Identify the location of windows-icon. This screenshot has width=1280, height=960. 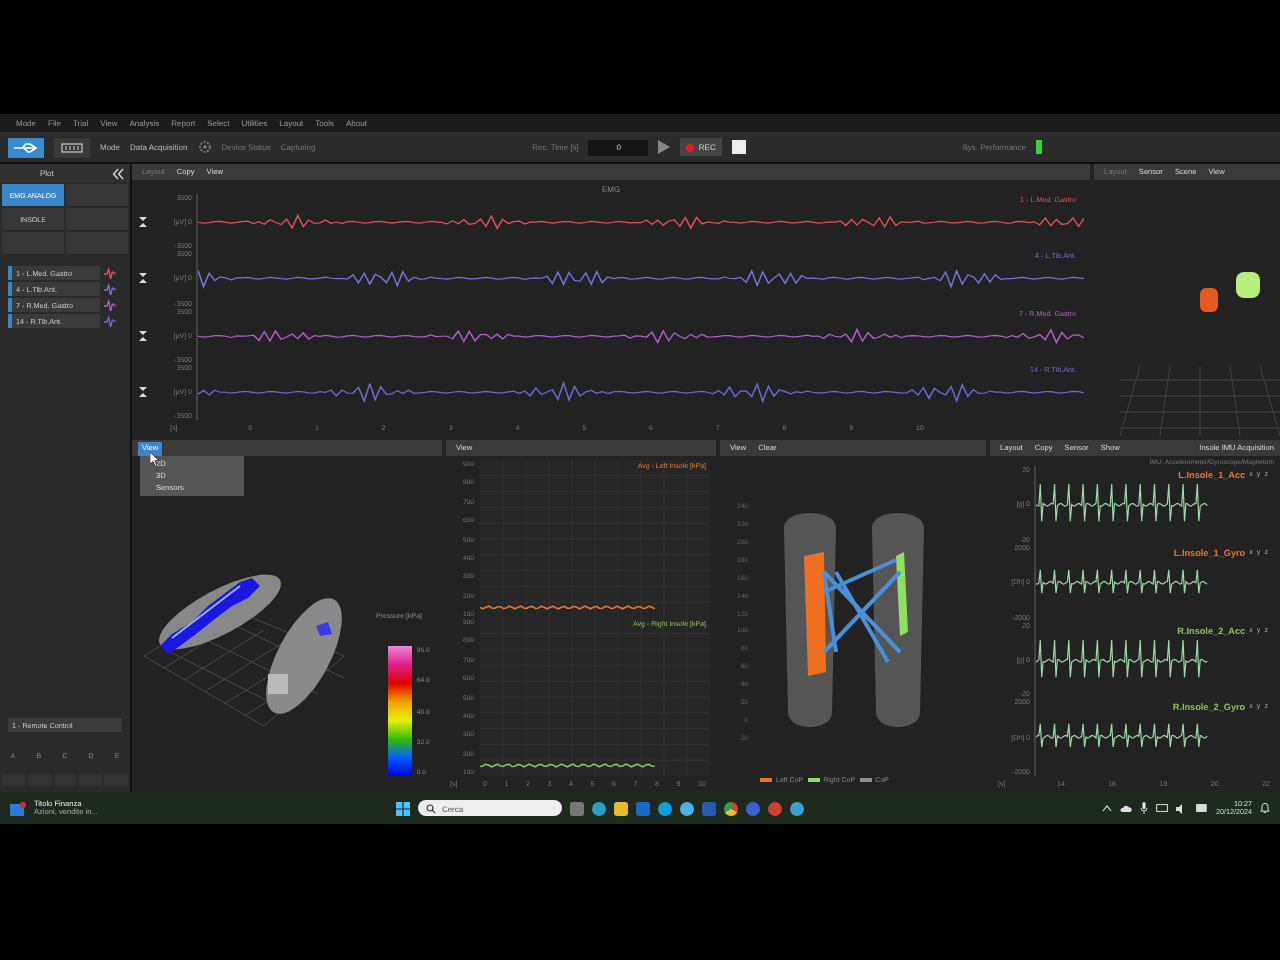
(402, 808).